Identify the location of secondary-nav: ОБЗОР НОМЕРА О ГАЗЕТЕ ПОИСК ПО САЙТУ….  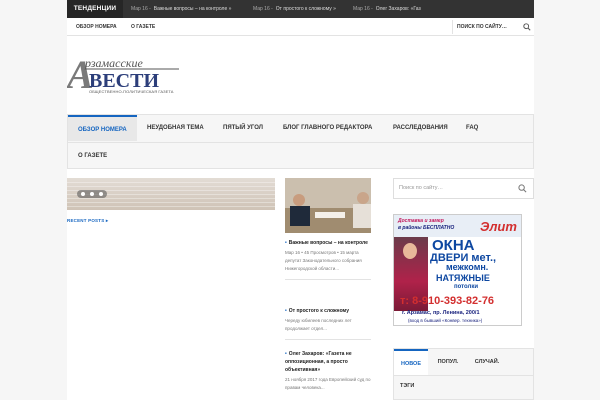
(300, 27).